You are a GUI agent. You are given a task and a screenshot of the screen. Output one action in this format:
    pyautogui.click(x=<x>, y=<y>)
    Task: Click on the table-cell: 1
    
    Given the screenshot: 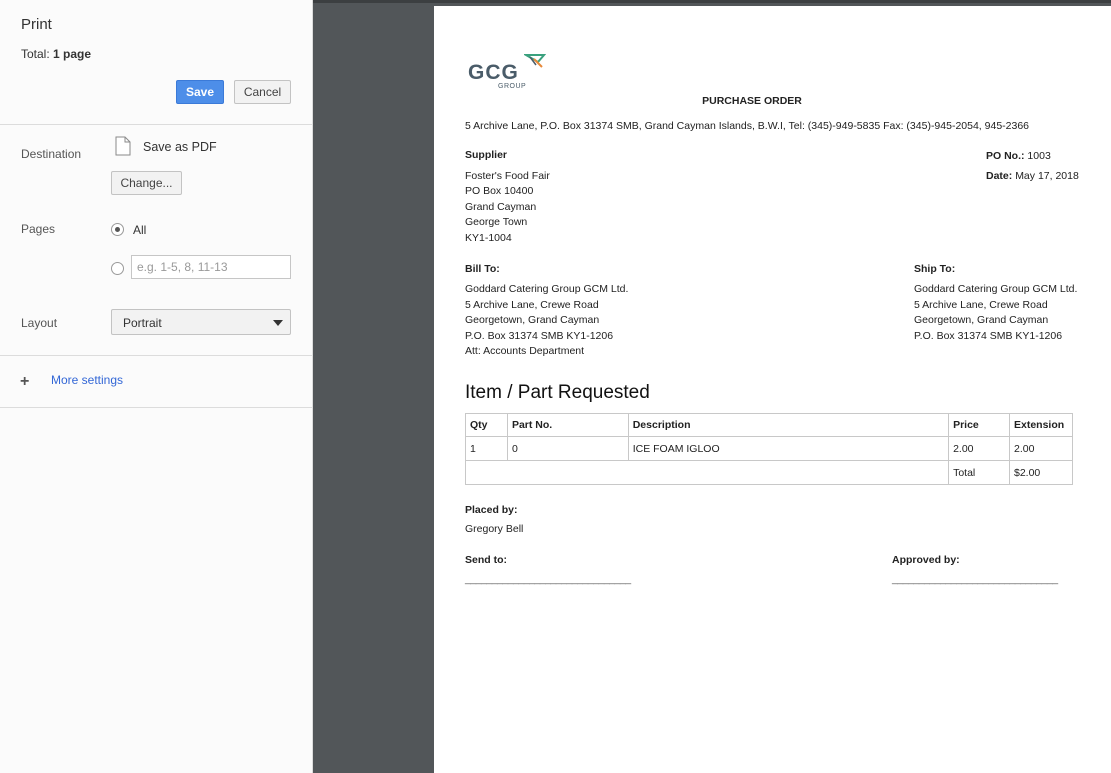 What is the action you would take?
    pyautogui.click(x=486, y=448)
    